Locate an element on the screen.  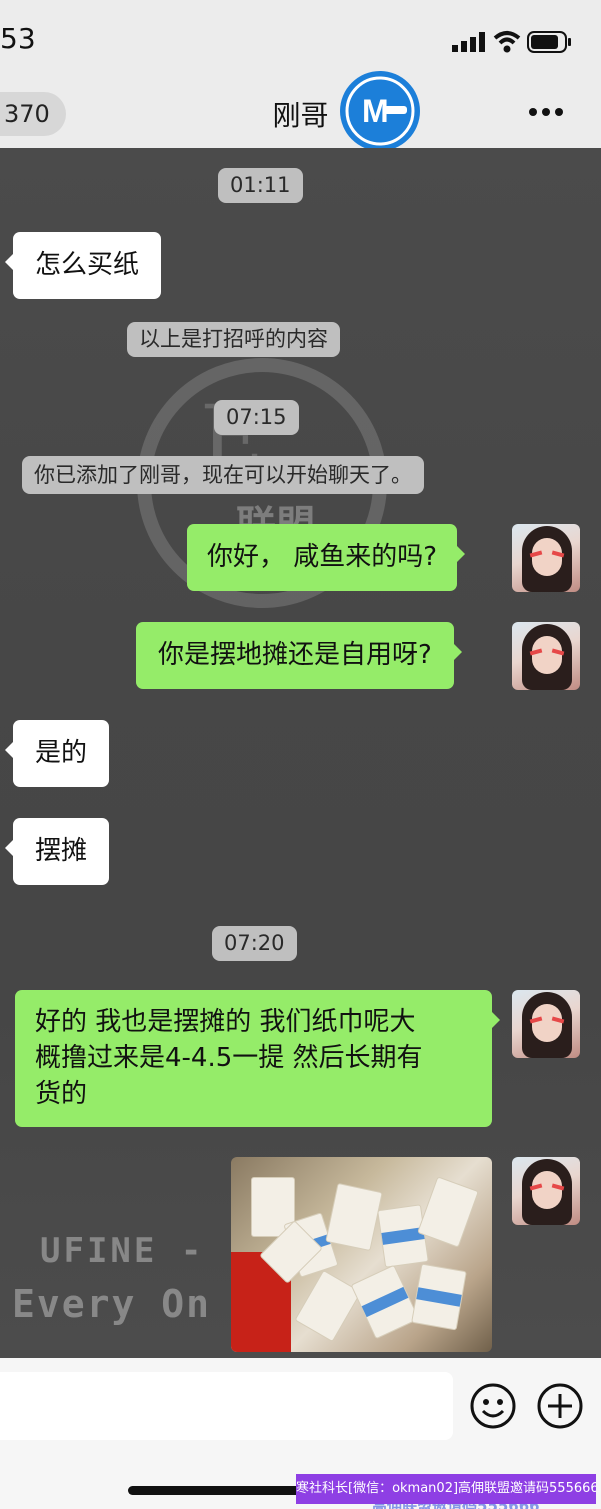
emoji-icon is located at coordinates (493, 1406).